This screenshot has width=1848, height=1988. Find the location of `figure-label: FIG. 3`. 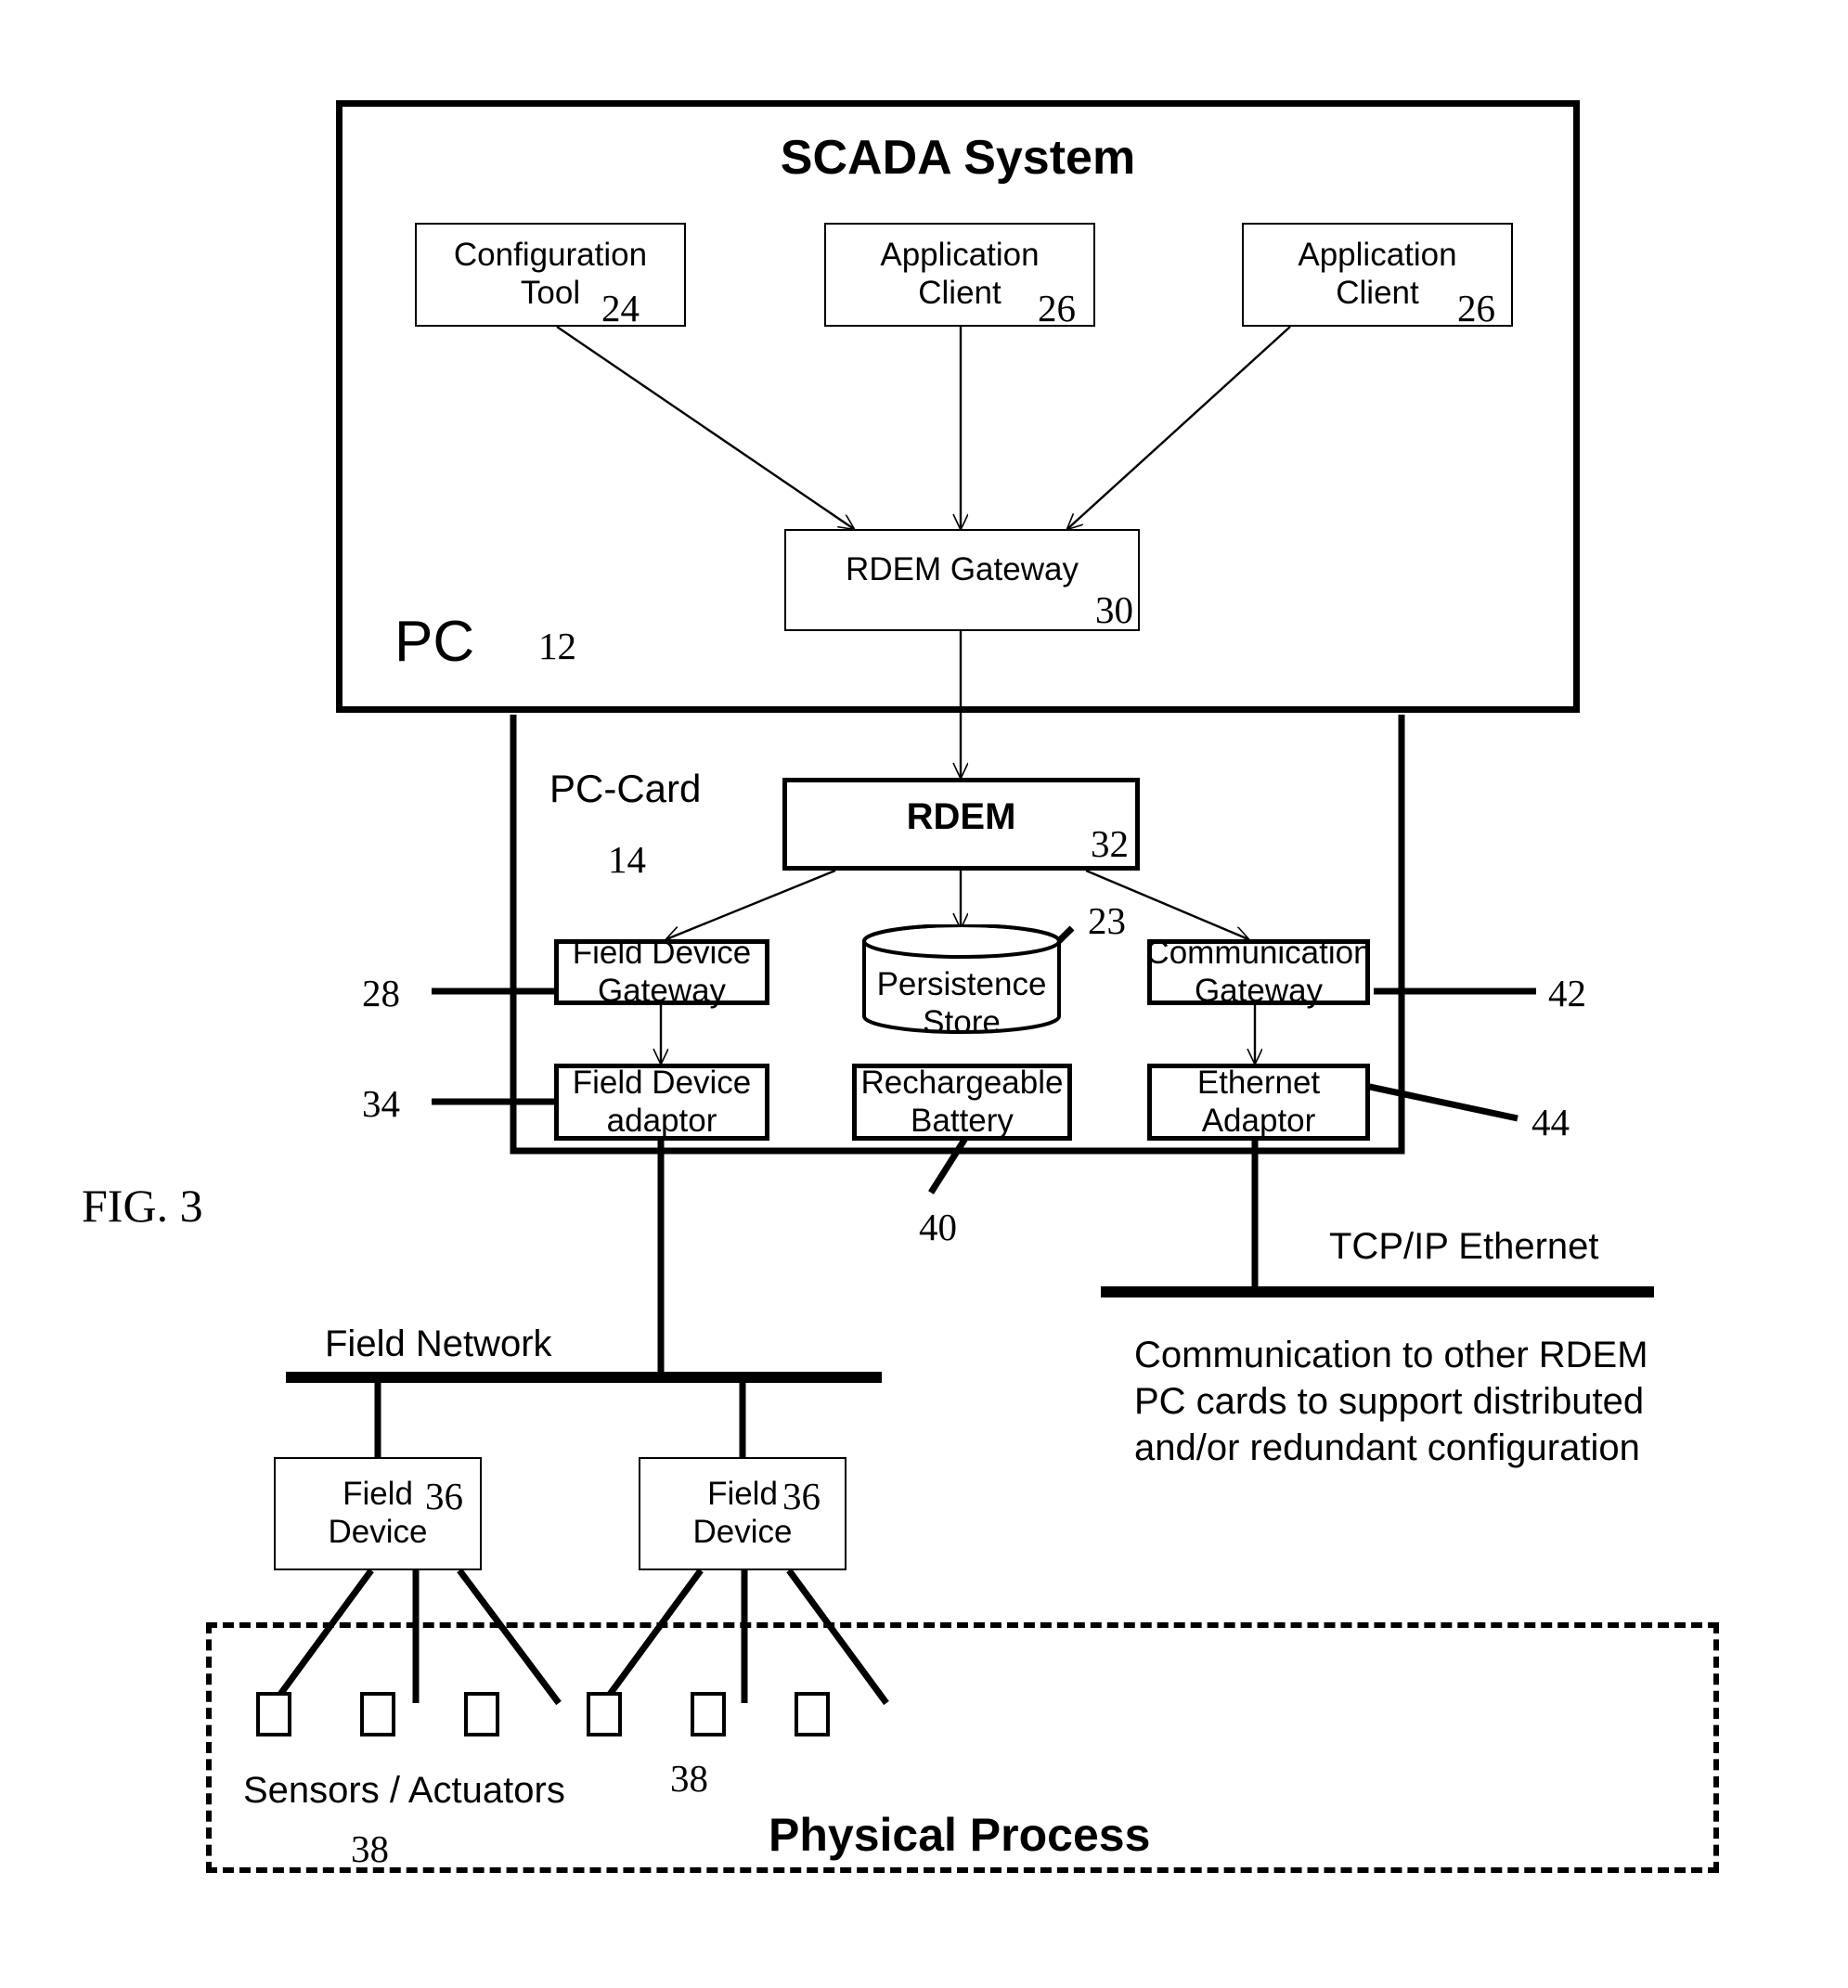

figure-label: FIG. 3 is located at coordinates (142, 1206).